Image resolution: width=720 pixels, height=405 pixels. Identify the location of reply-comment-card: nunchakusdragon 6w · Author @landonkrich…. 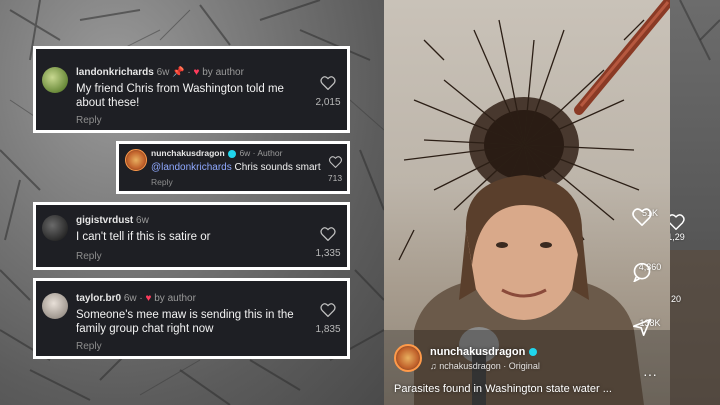
(233, 167).